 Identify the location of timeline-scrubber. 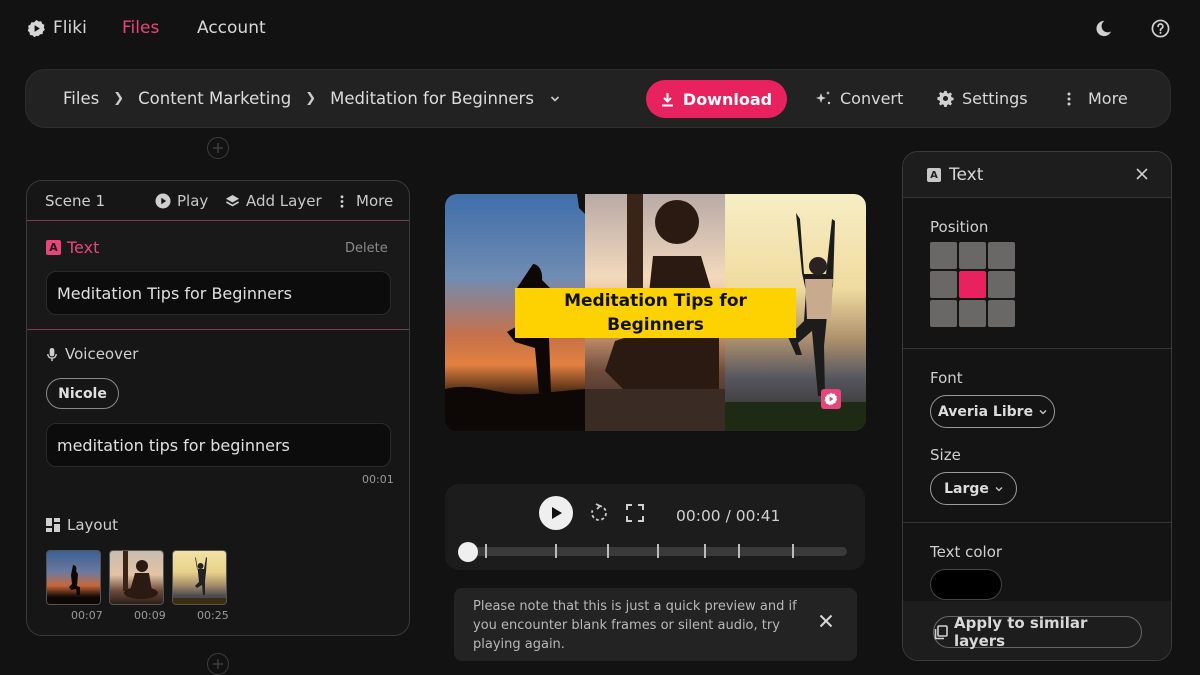
(468, 552).